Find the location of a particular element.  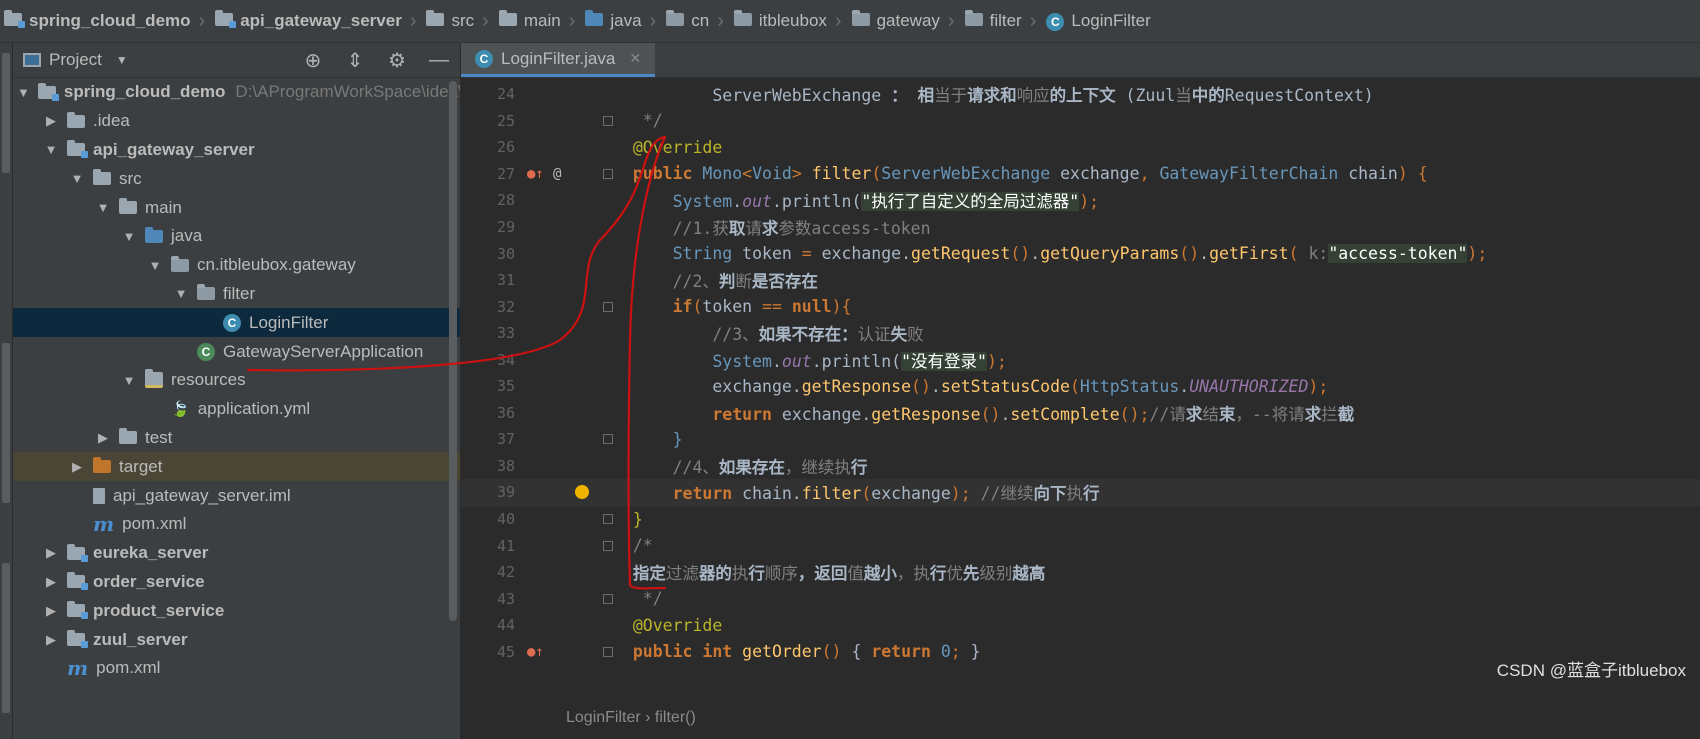

code-line: 44 @Override is located at coordinates (1080, 625).